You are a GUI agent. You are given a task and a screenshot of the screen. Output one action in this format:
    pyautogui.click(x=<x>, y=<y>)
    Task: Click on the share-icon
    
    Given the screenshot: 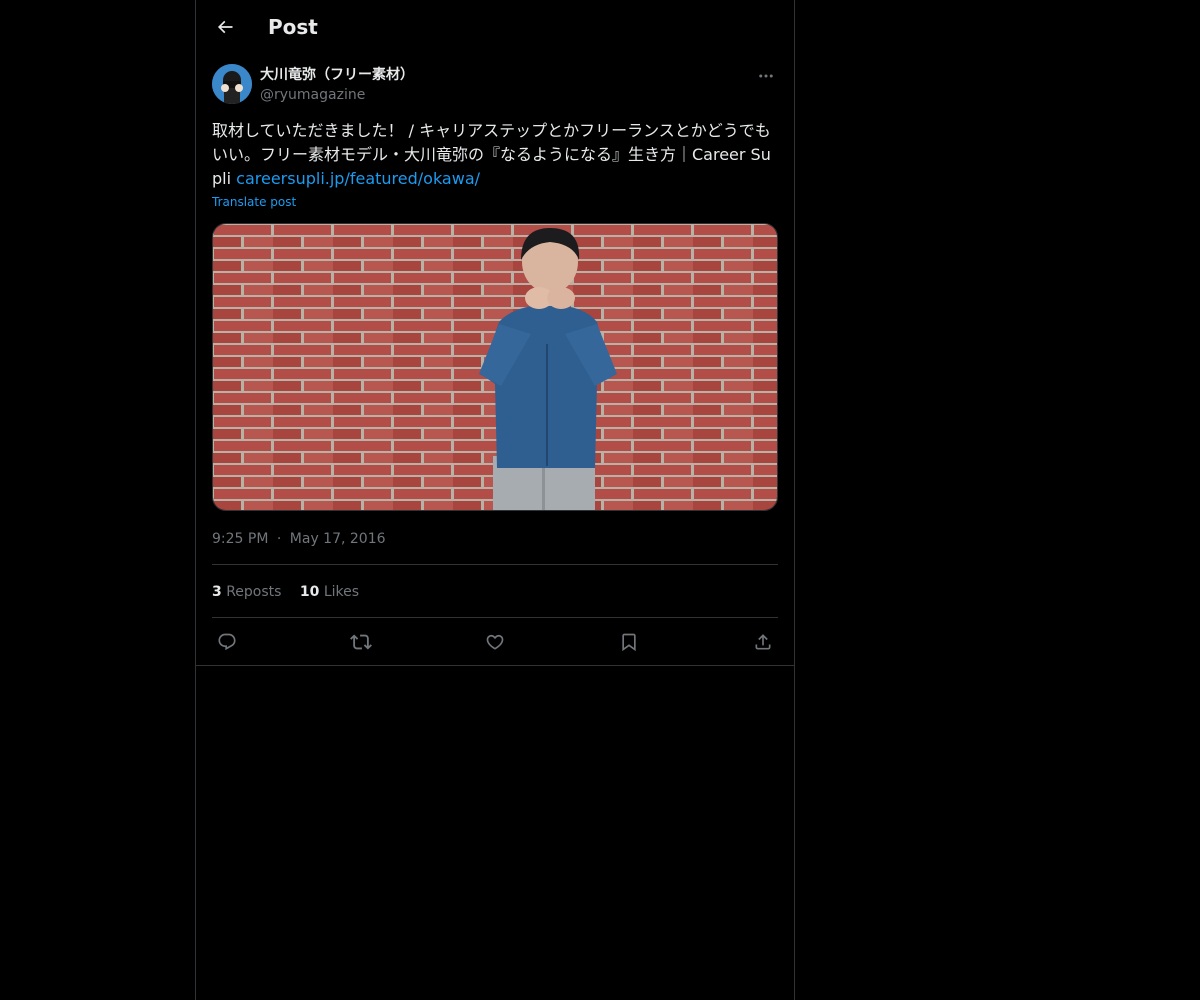 What is the action you would take?
    pyautogui.click(x=763, y=642)
    